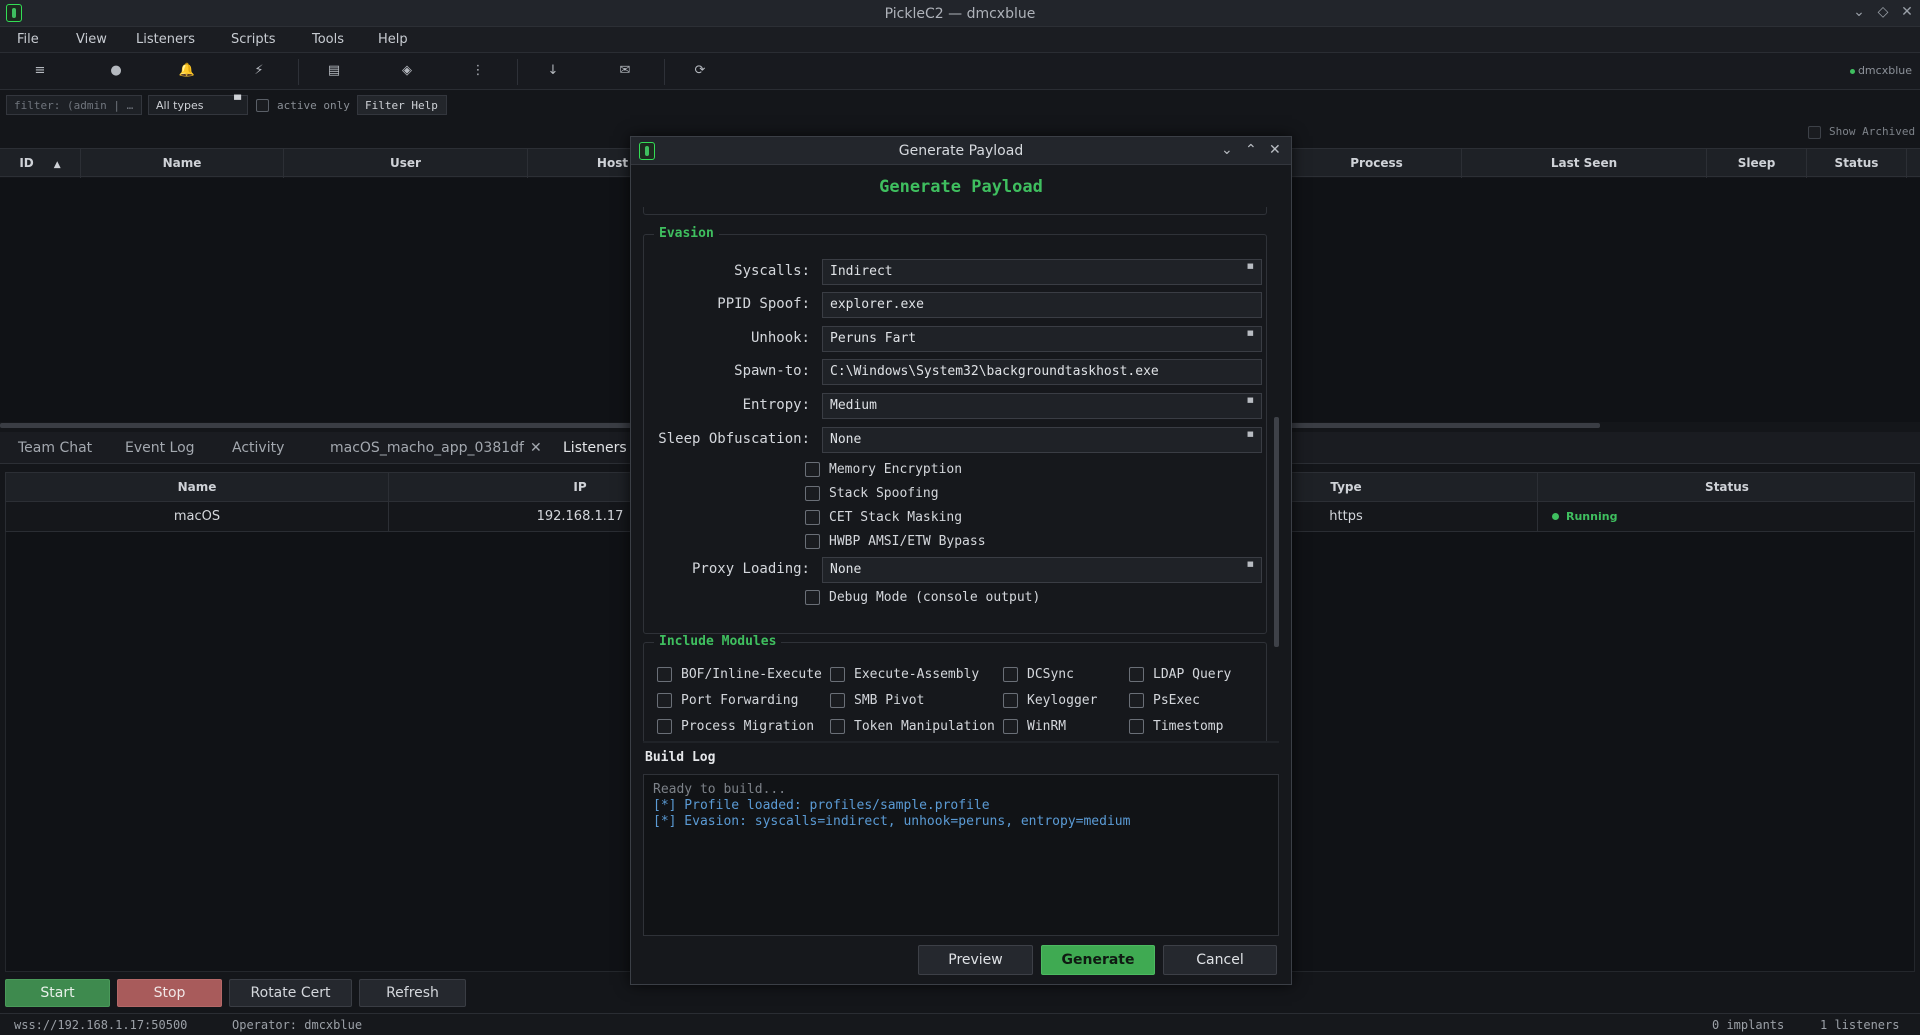  Describe the element at coordinates (727, 700) in the screenshot. I see `module-port-forwarding-checkbox: Port Forwarding` at that location.